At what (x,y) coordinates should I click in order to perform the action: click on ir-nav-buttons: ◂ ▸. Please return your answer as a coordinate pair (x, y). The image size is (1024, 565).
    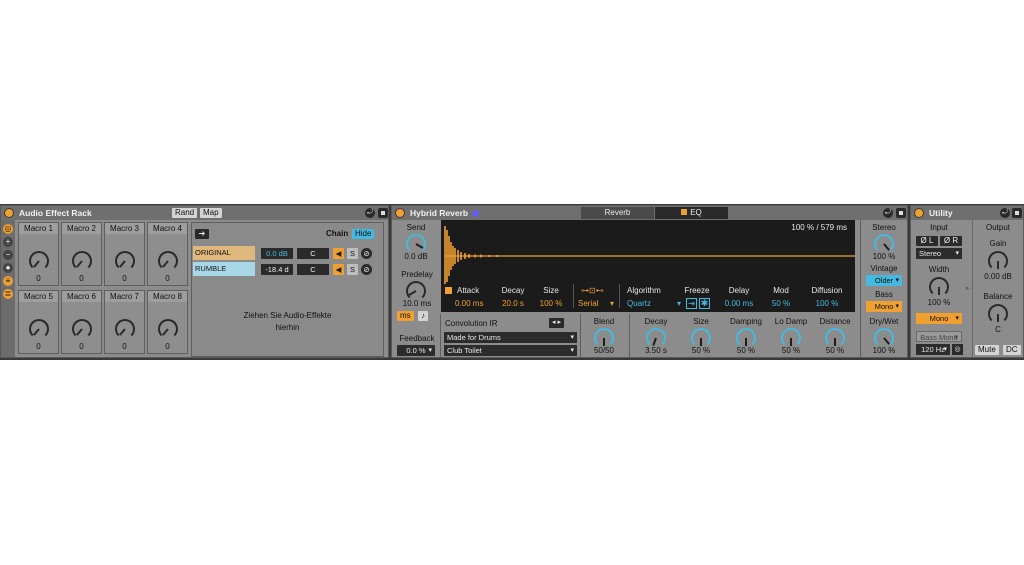
    Looking at the image, I should click on (556, 323).